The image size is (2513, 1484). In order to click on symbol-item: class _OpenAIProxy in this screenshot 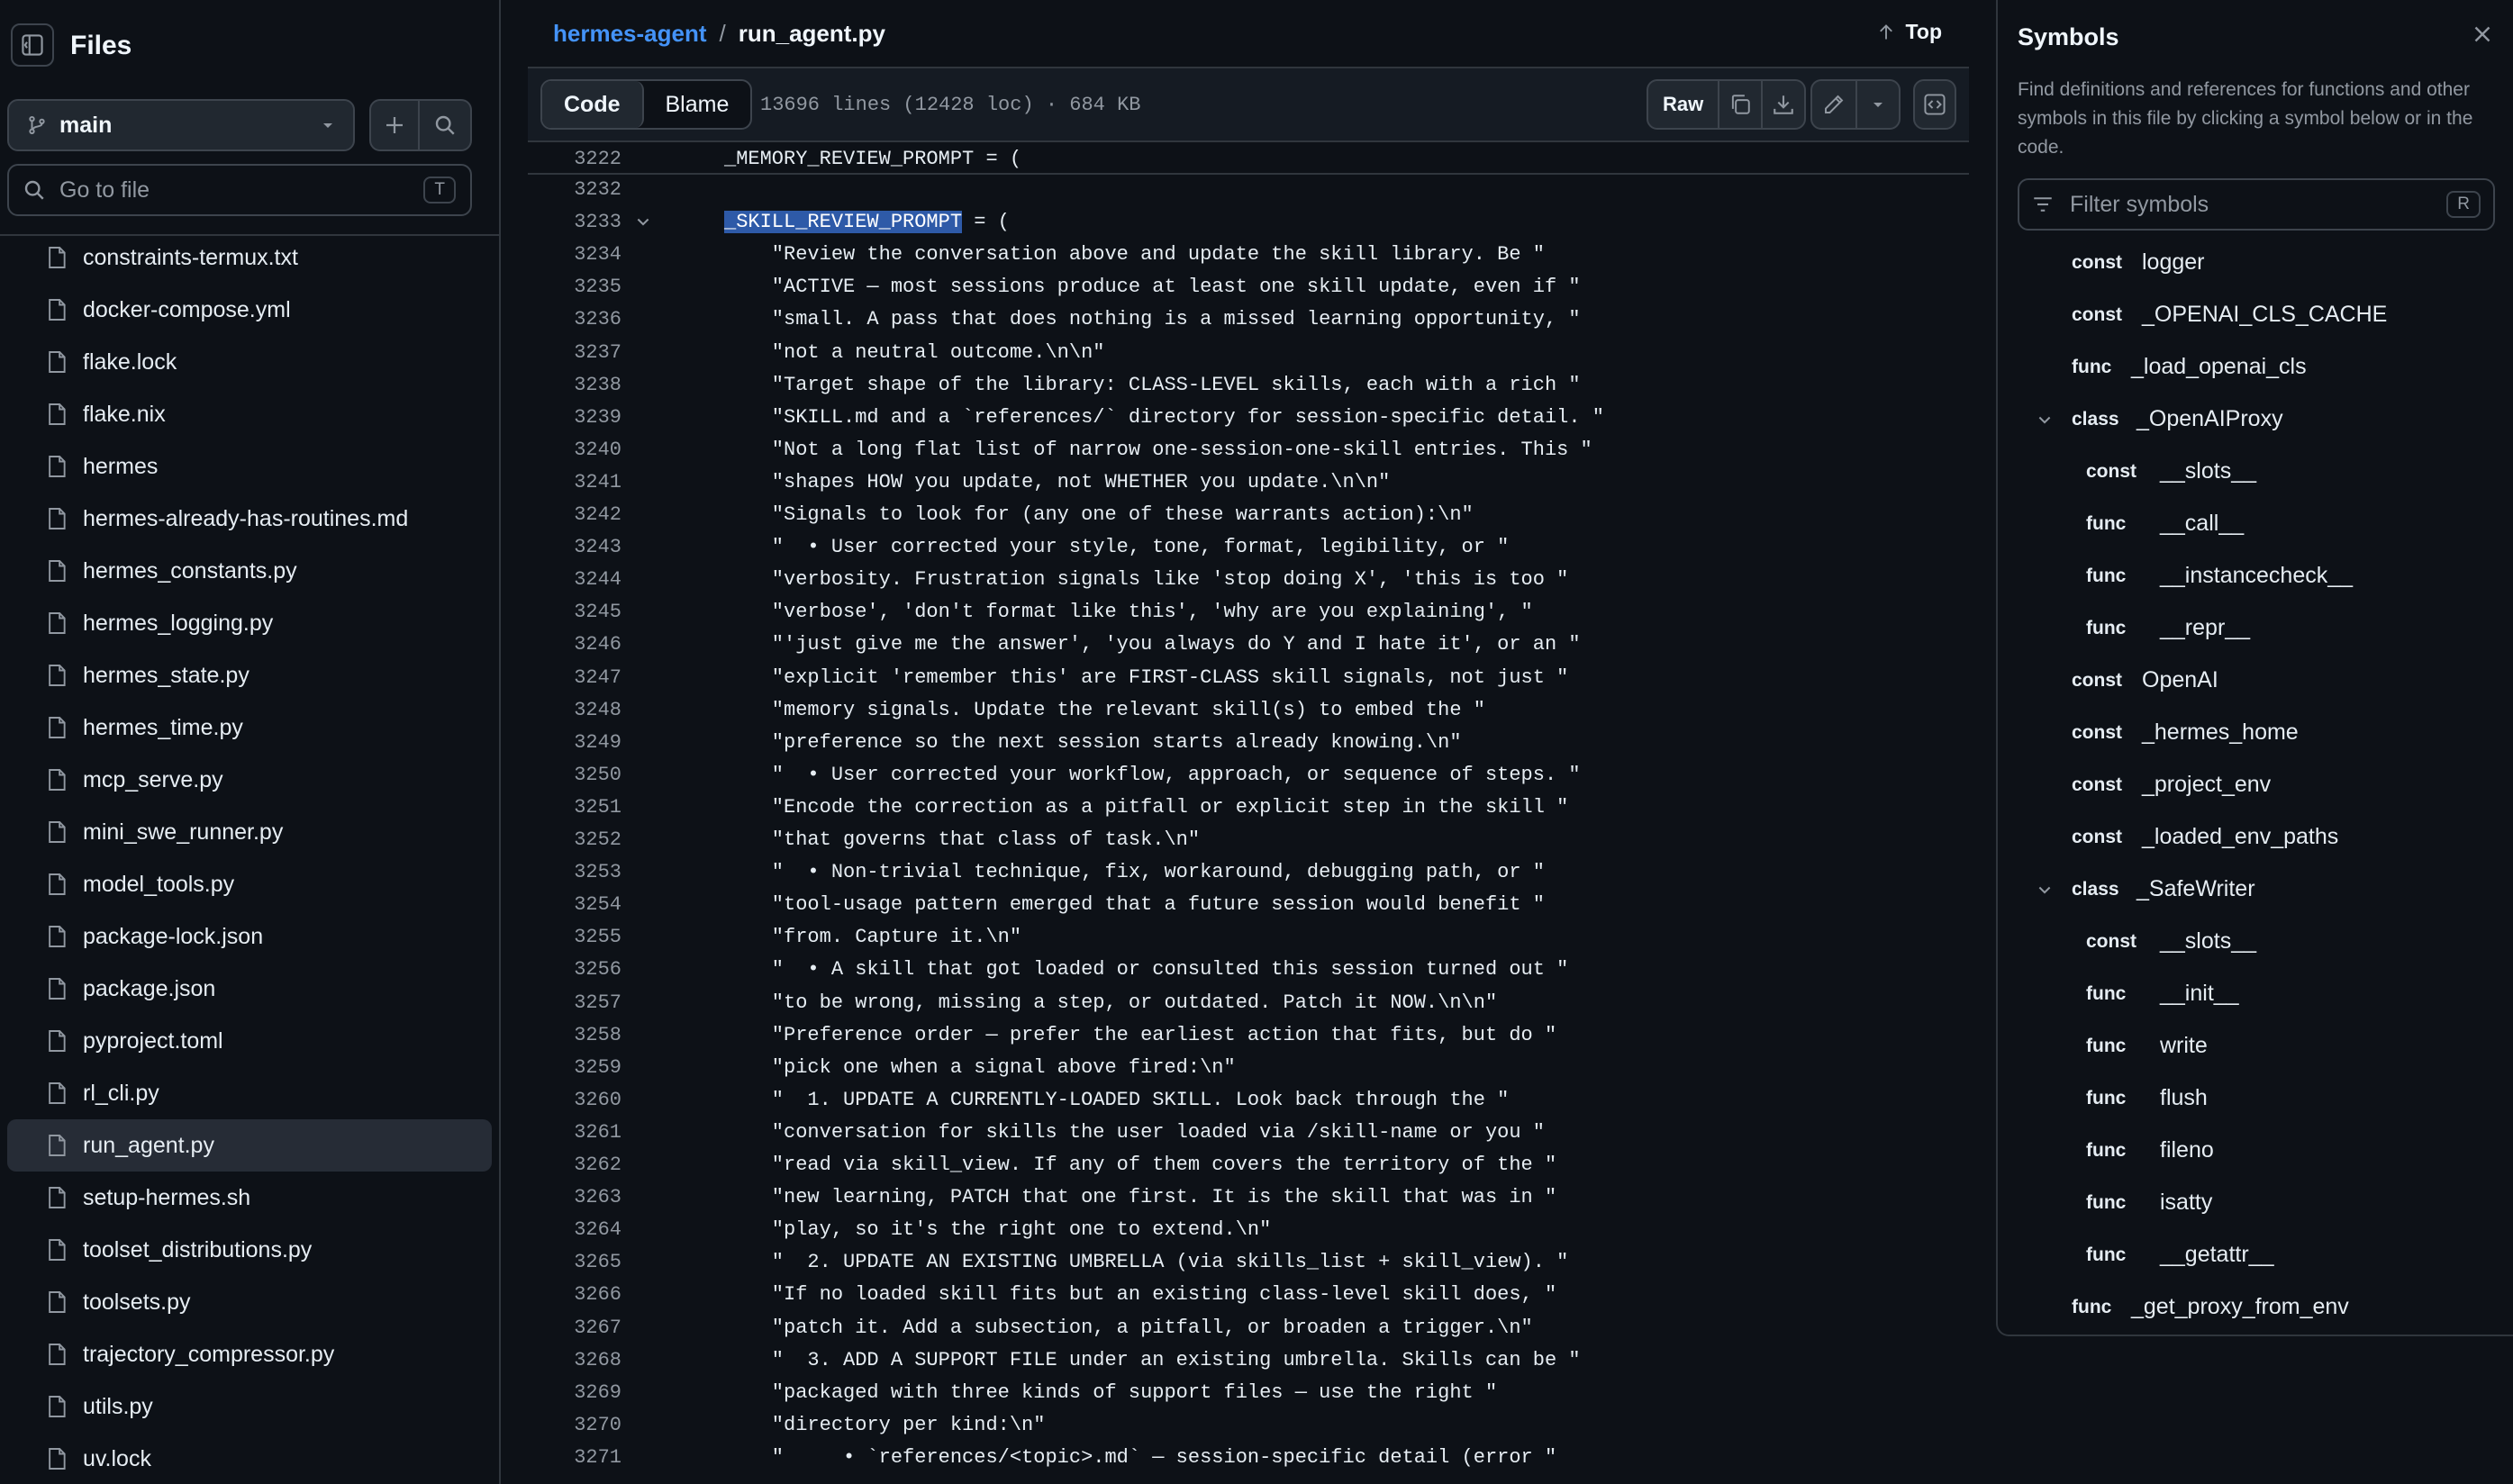, I will do `click(2255, 419)`.